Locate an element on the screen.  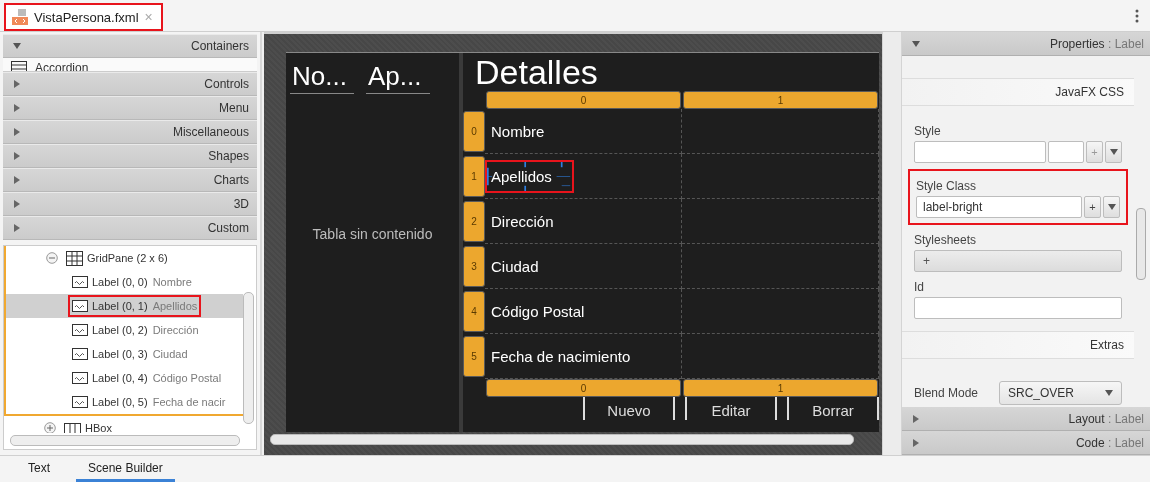
panel-header: Code : Label is located at coordinates (1026, 443).